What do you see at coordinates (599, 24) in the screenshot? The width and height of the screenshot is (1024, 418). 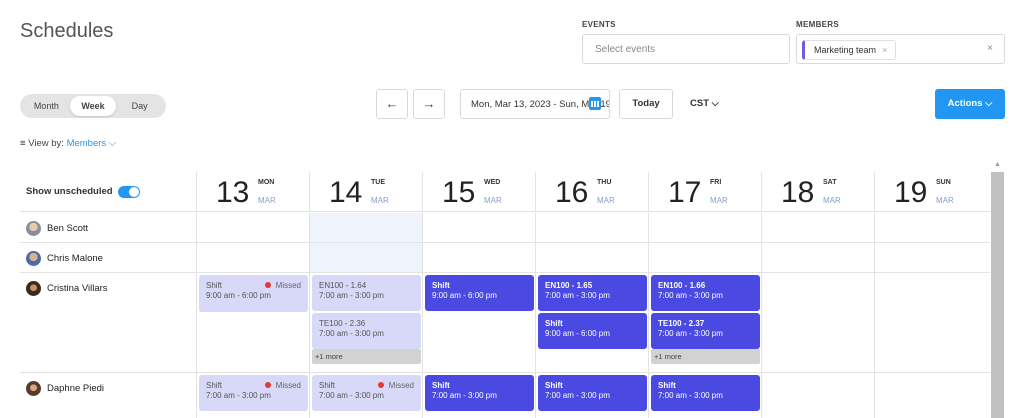 I see `events-label: EVENTS` at bounding box center [599, 24].